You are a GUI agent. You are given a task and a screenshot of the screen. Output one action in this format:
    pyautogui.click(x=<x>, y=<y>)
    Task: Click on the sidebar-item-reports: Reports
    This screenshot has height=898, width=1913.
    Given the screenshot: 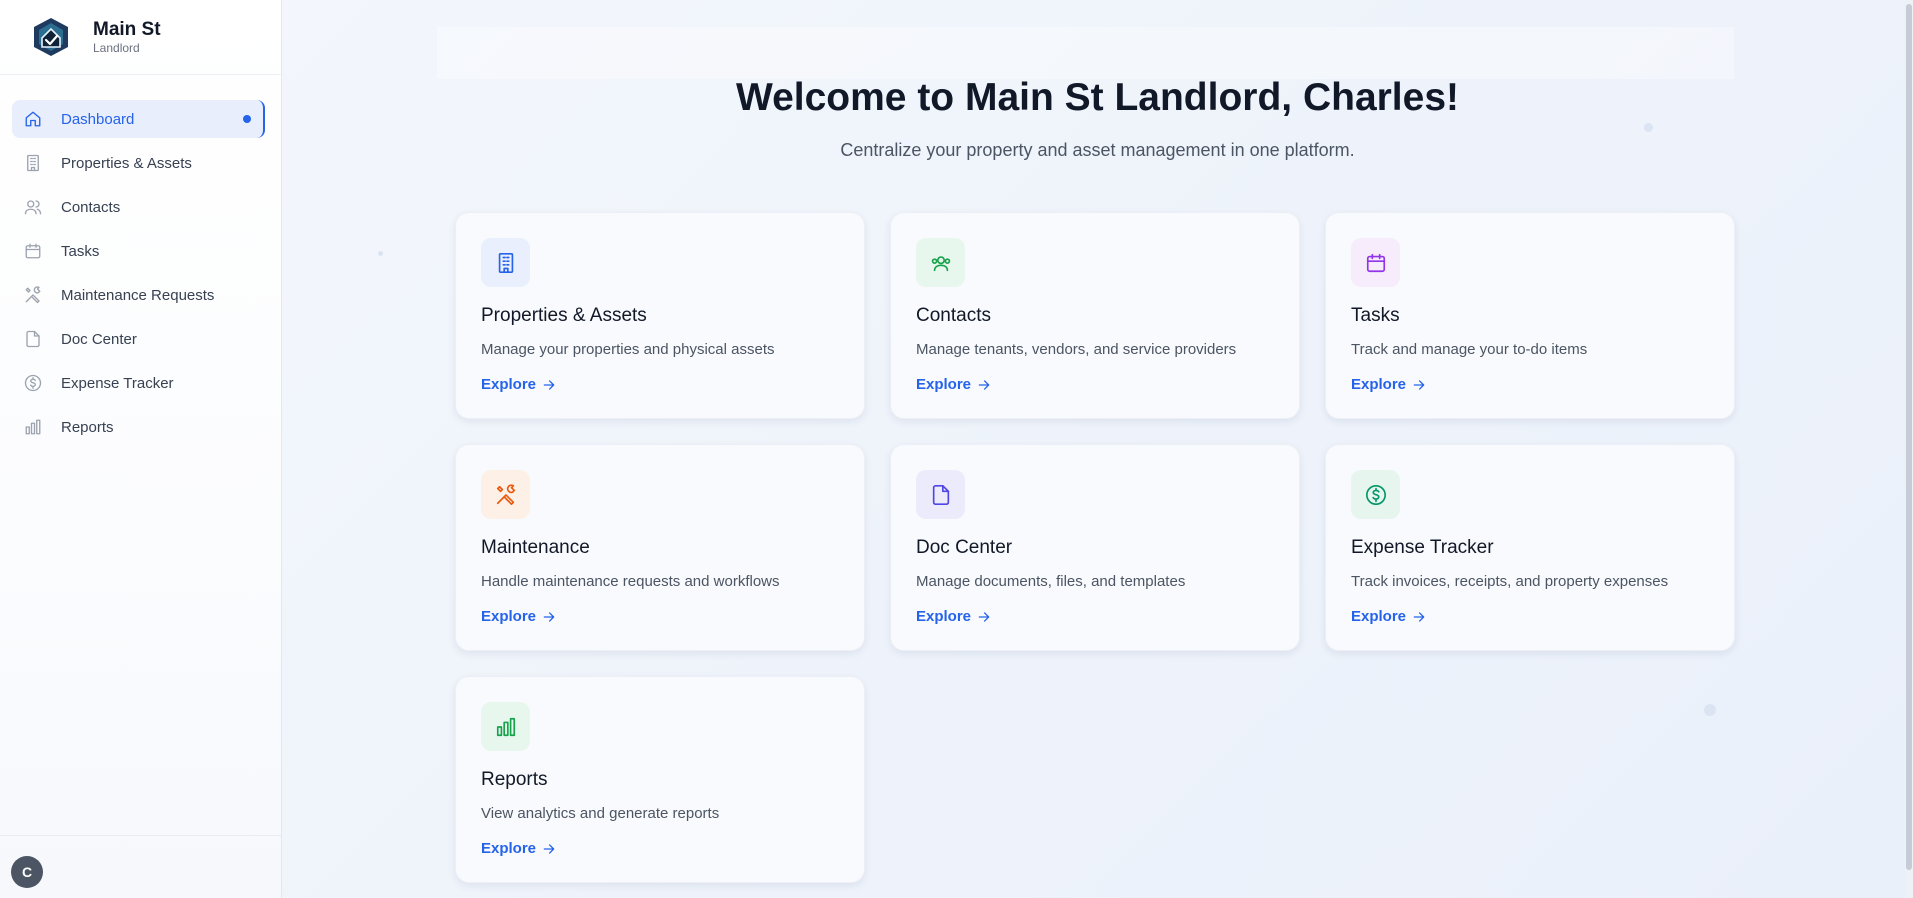 What is the action you would take?
    pyautogui.click(x=138, y=427)
    